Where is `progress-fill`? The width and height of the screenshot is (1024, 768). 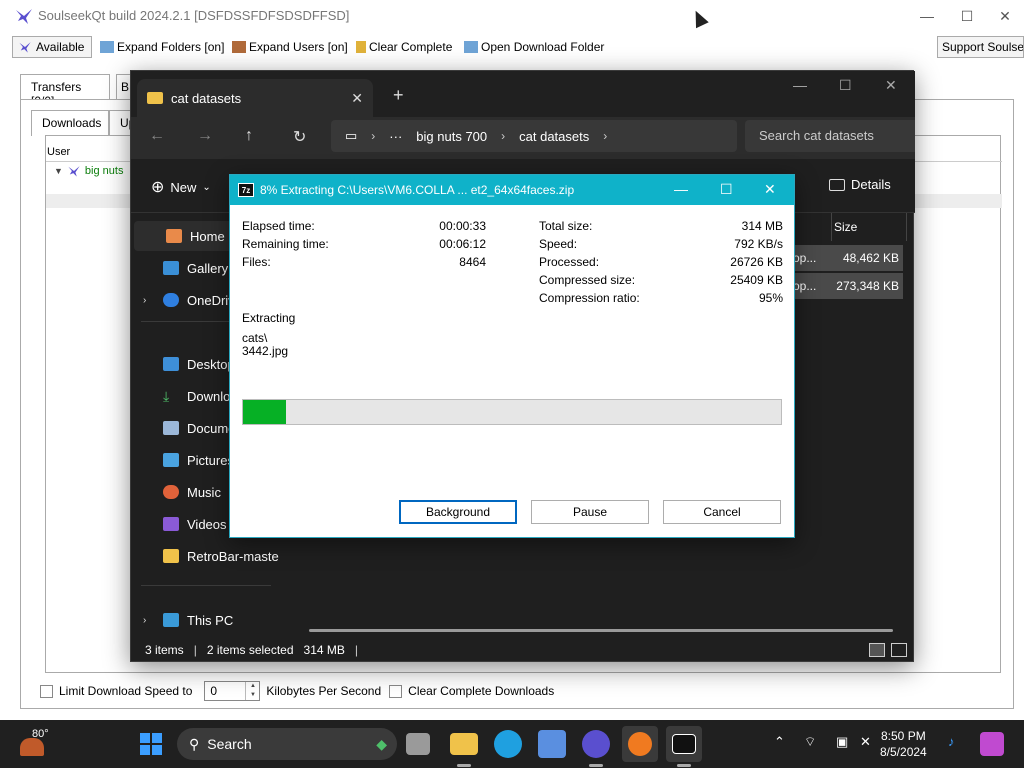 progress-fill is located at coordinates (265, 412).